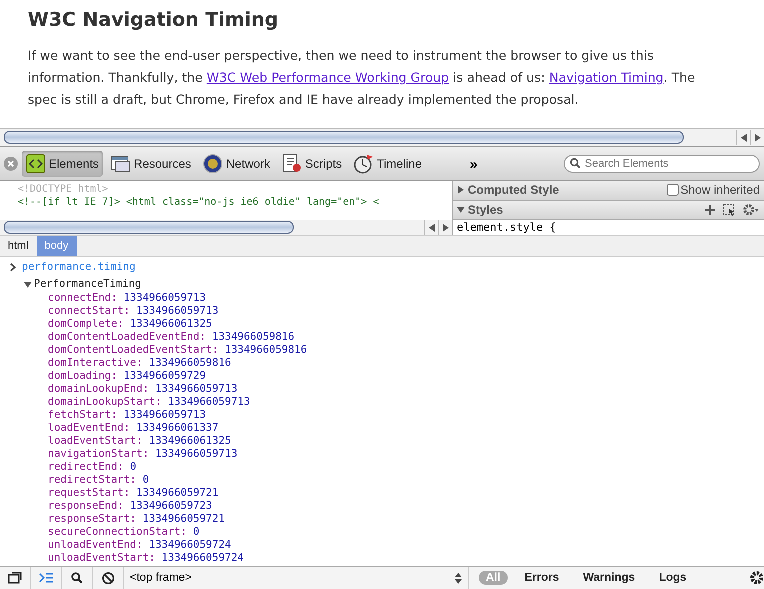 This screenshot has height=589, width=764. Describe the element at coordinates (606, 77) in the screenshot. I see `text-link: Navigation Timing` at that location.